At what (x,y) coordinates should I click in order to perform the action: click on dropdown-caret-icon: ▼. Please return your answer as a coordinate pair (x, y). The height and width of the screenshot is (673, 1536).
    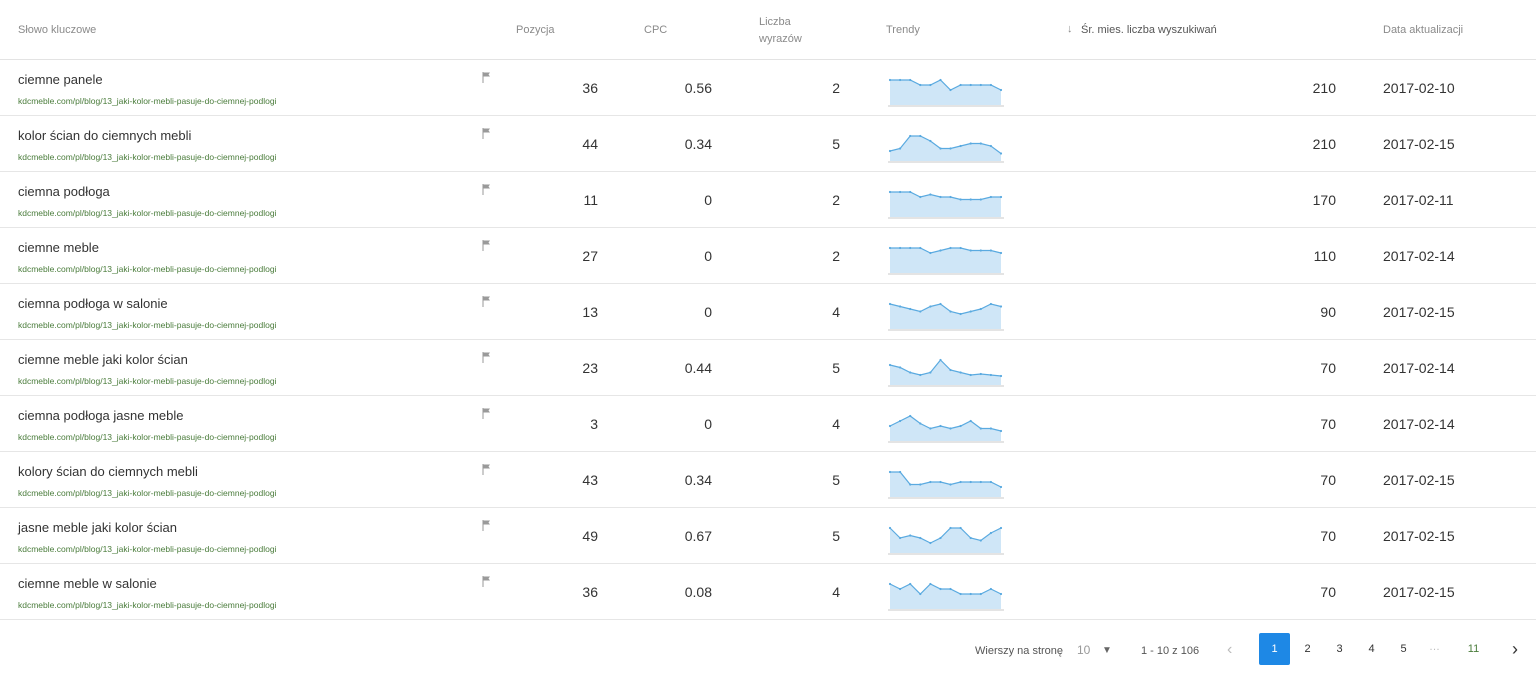
    Looking at the image, I should click on (1107, 650).